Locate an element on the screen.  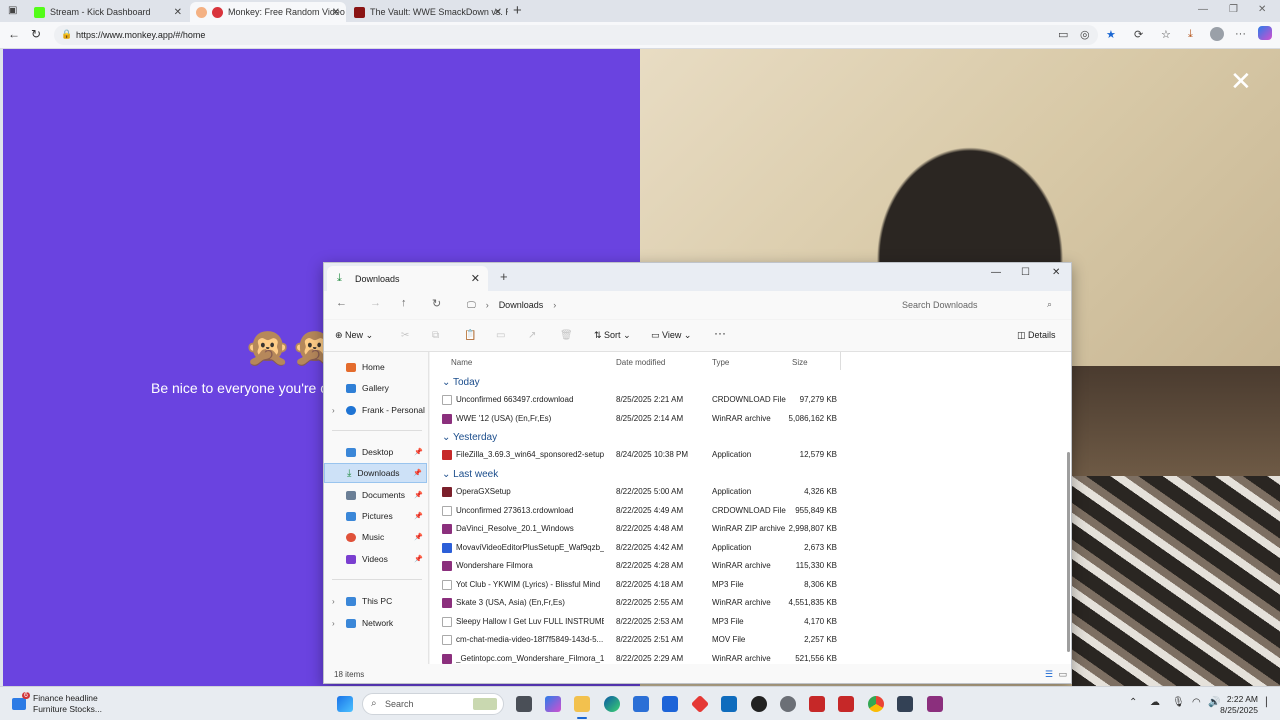
sidebar-item-home: Home is located at coordinates (375, 367).